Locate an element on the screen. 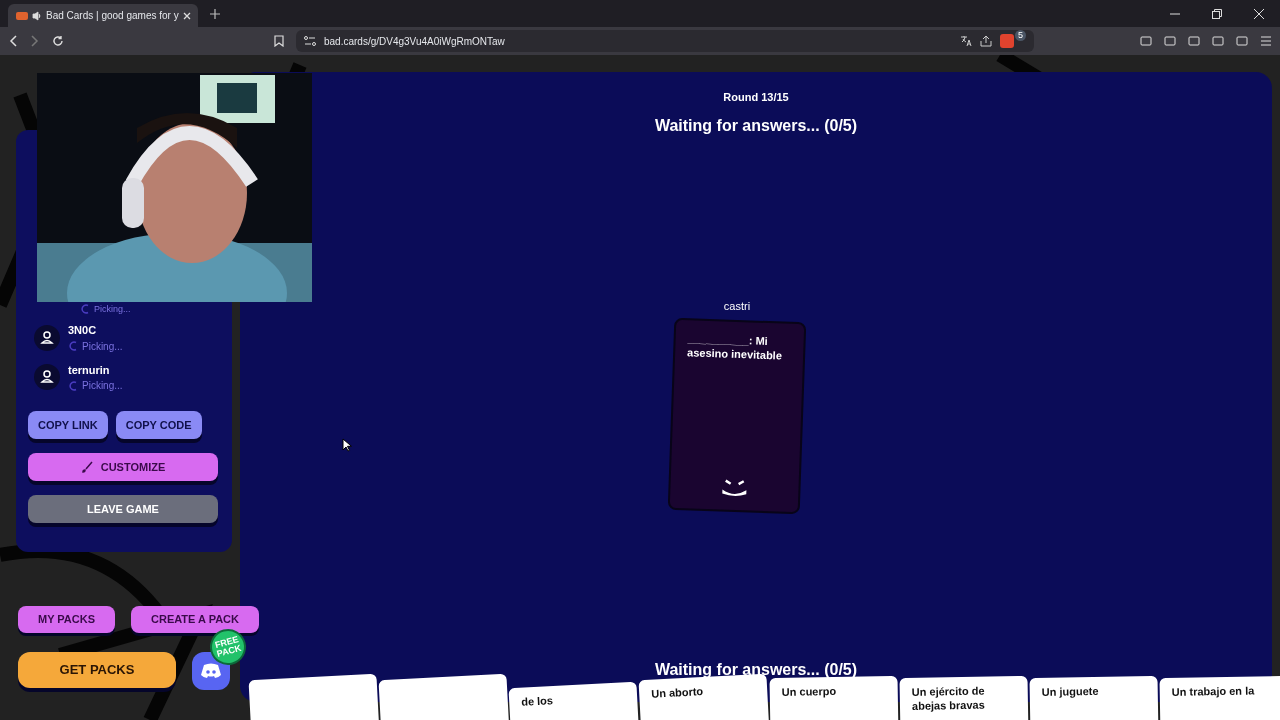 Image resolution: width=1280 pixels, height=720 pixels. shields-count: 5 is located at coordinates (1020, 35).